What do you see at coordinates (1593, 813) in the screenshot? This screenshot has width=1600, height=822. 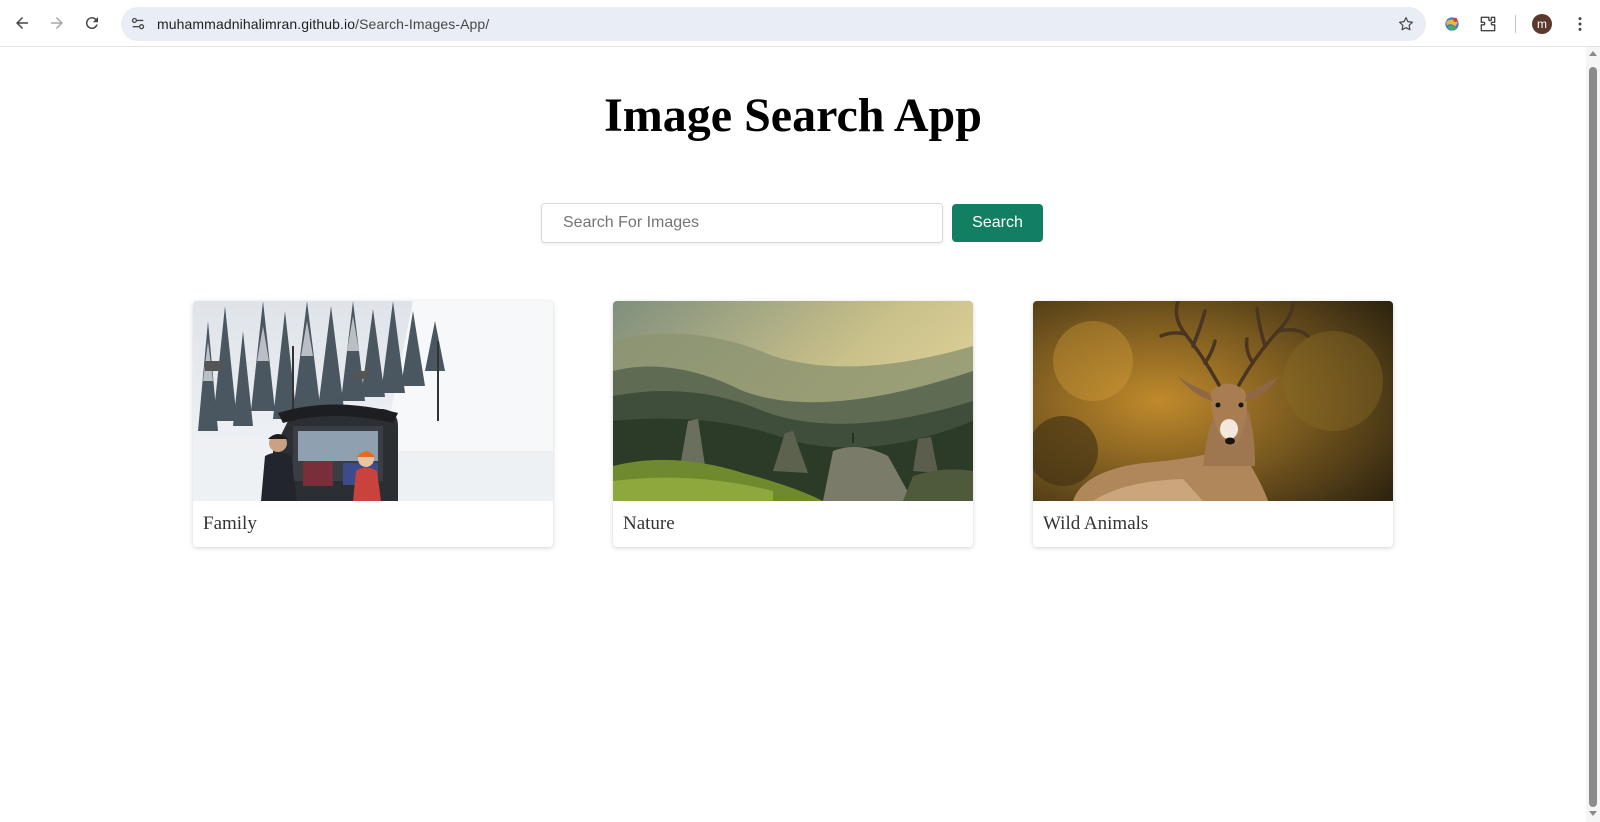 I see `scroll-down-arrow-icon` at bounding box center [1593, 813].